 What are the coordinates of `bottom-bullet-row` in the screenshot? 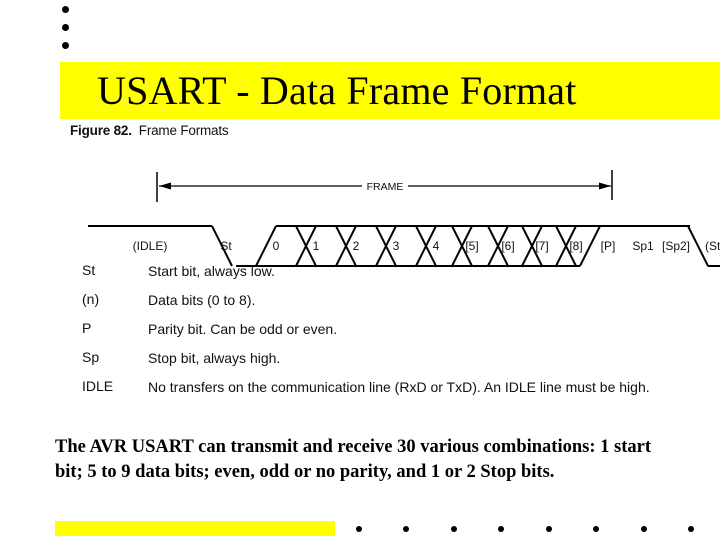 It's located at (531, 531).